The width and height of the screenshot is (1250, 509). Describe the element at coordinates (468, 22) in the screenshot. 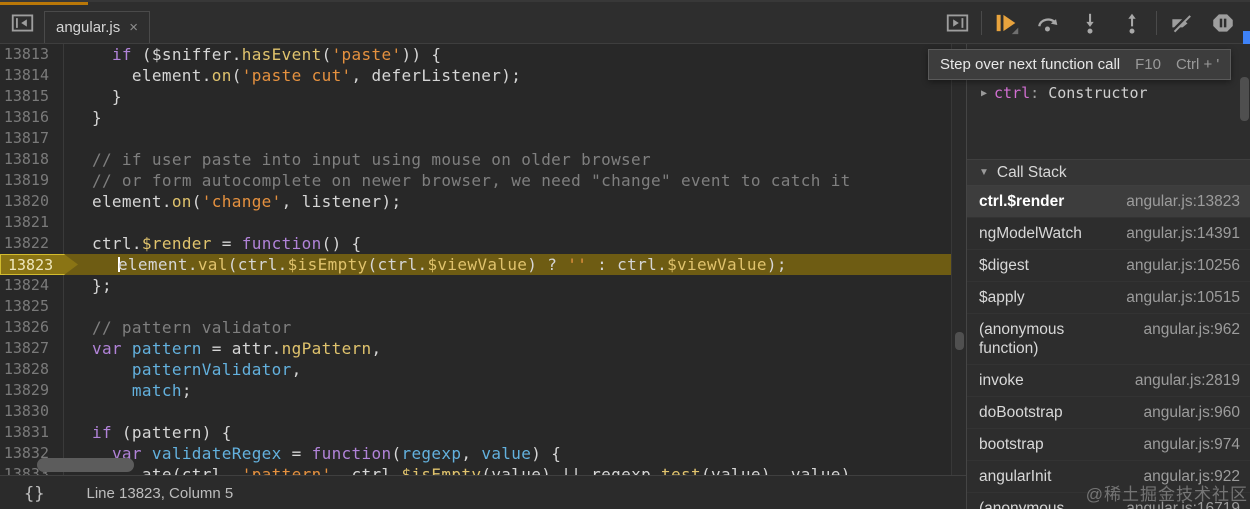

I see `file-tab-strip: angular.js ×` at that location.